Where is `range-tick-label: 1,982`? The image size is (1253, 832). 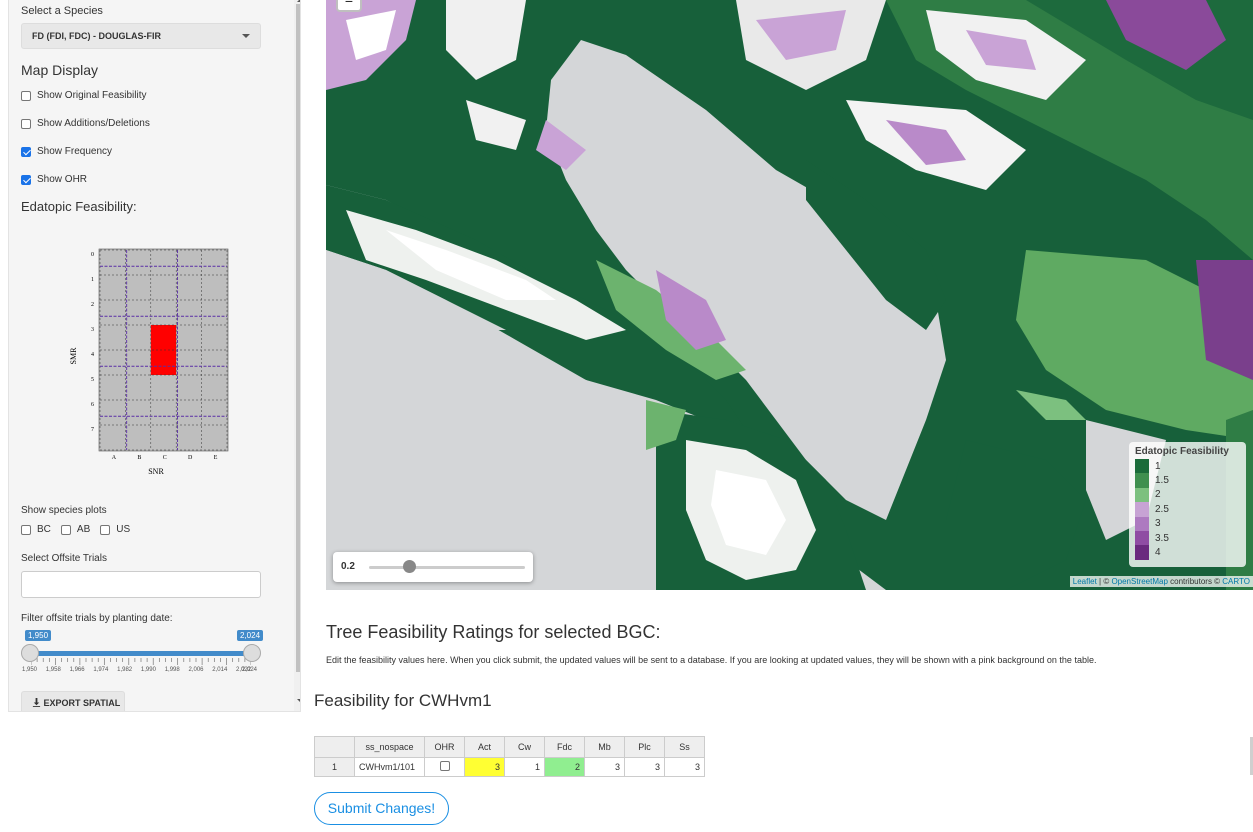 range-tick-label: 1,982 is located at coordinates (125, 670).